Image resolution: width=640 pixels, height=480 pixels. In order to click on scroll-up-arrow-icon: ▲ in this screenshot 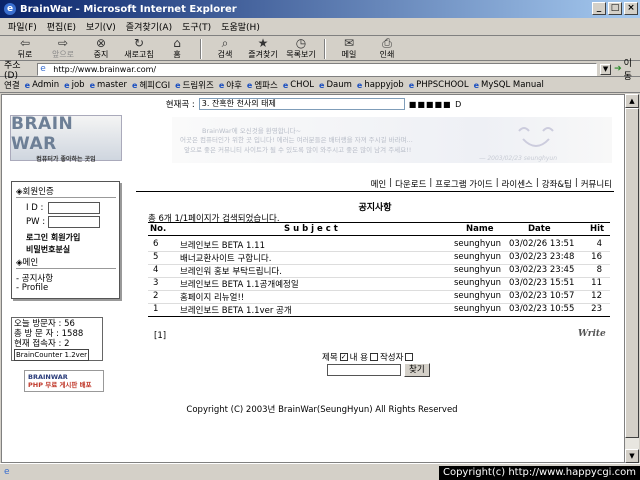, I will do `click(632, 101)`.